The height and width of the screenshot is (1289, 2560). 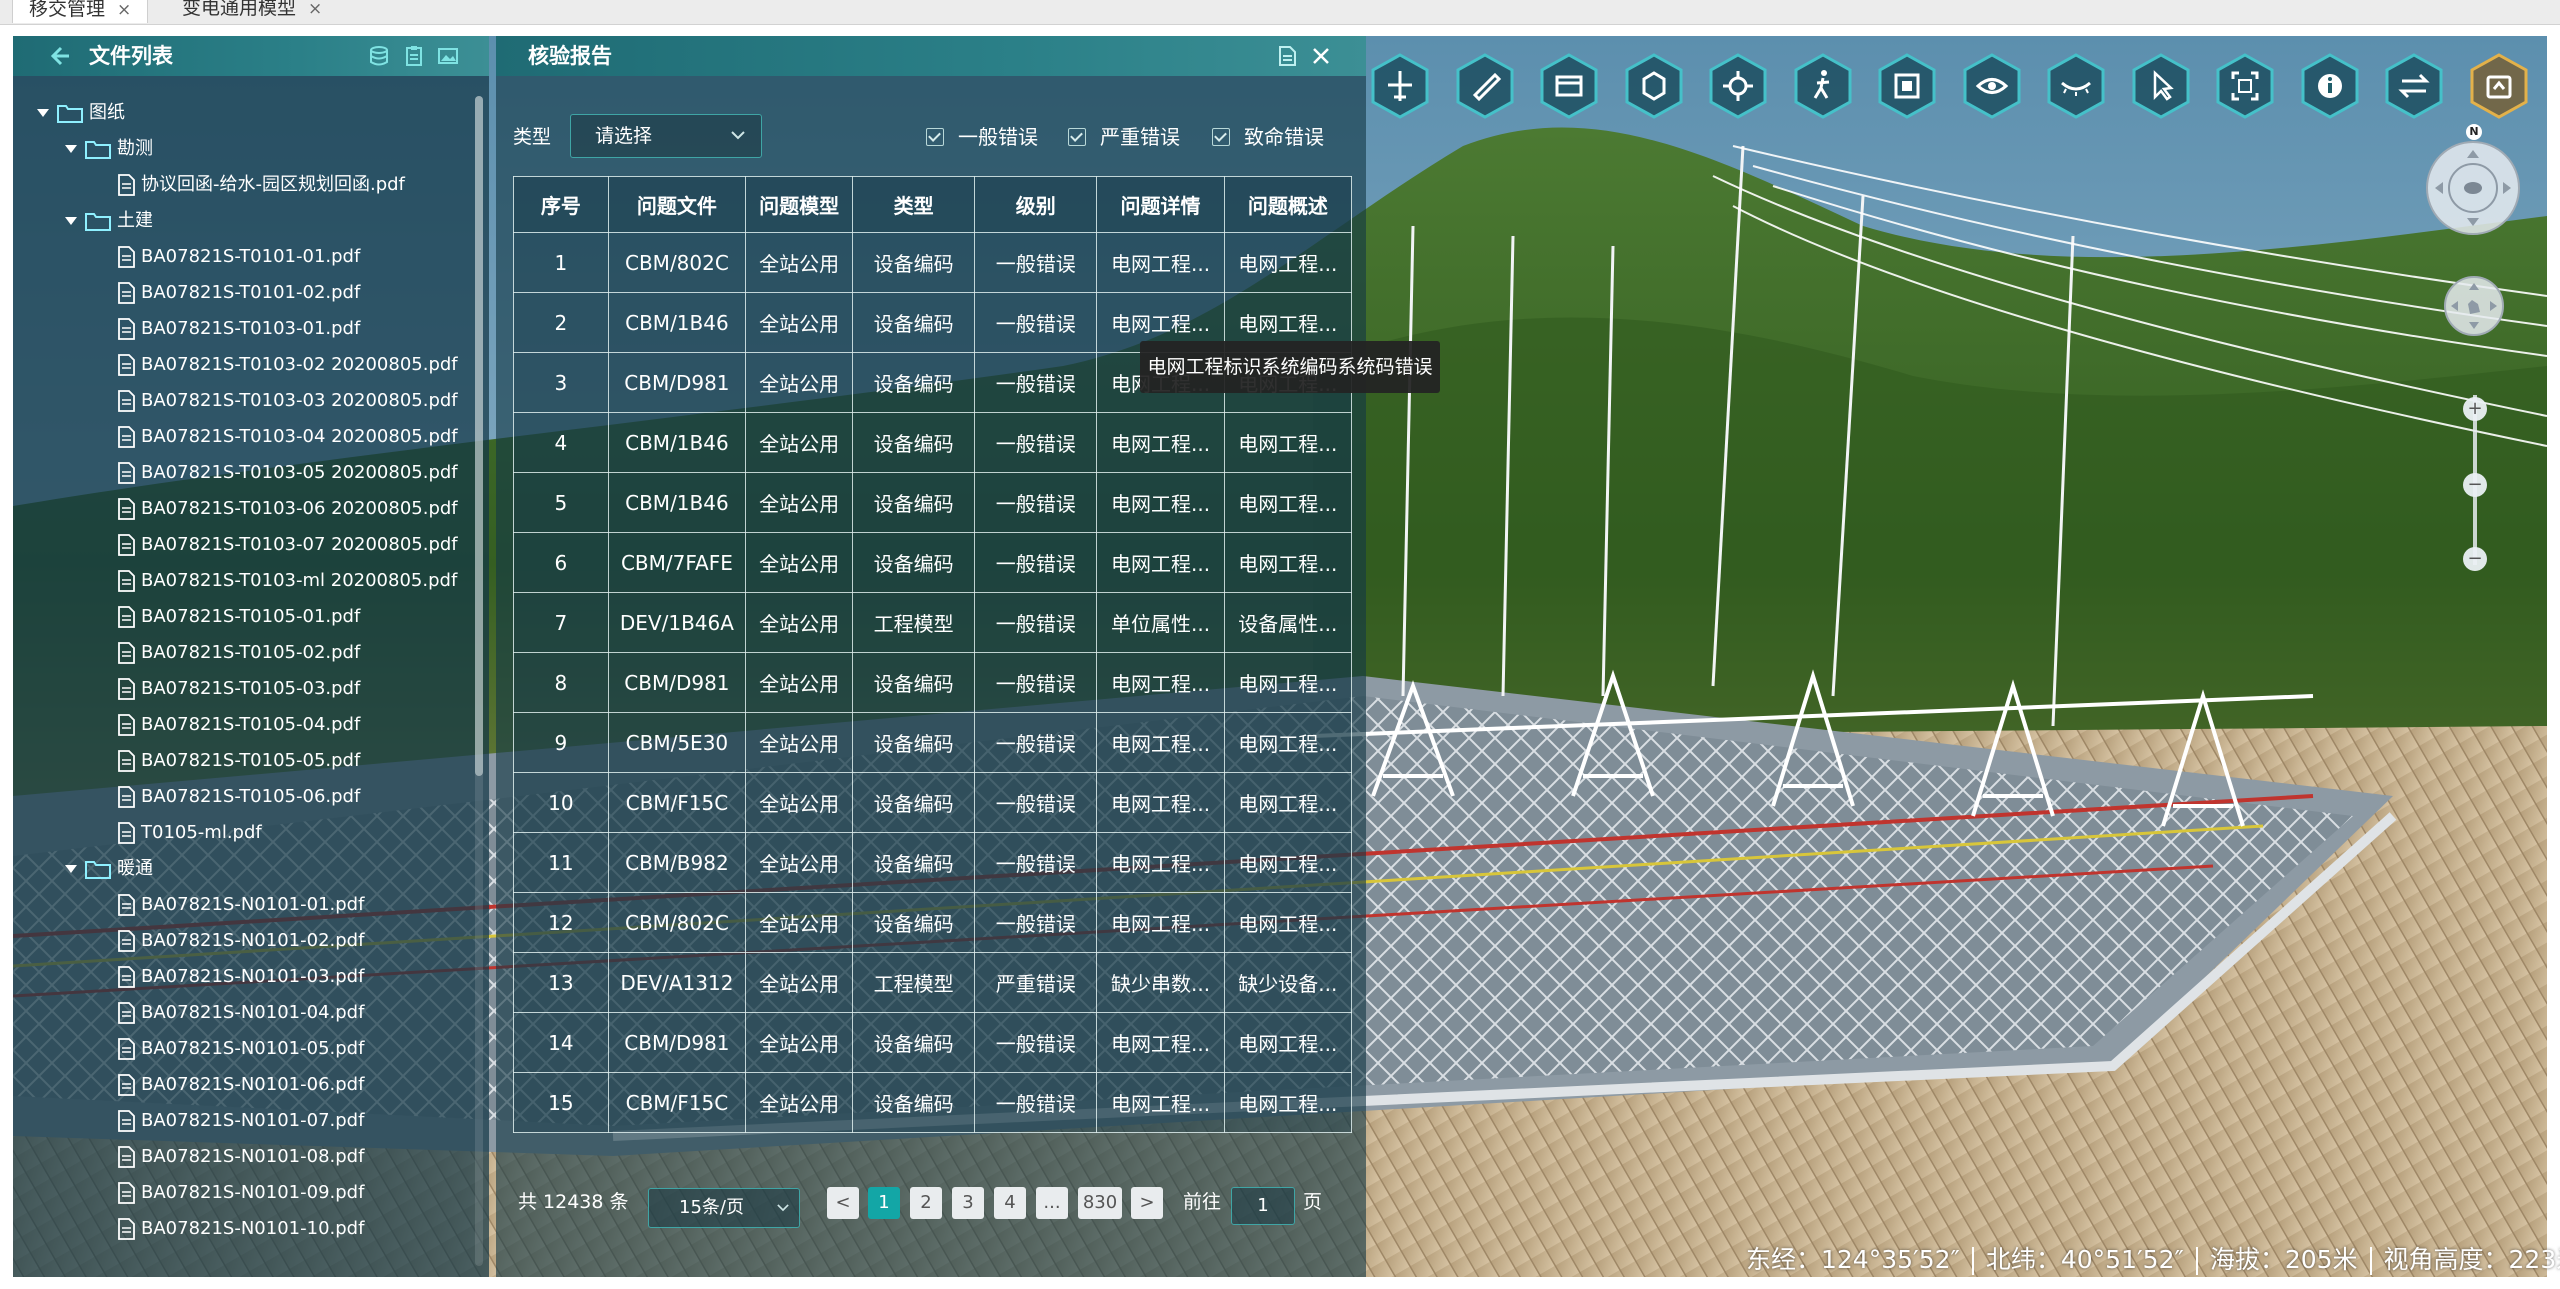 I want to click on clipboard-icon, so click(x=414, y=56).